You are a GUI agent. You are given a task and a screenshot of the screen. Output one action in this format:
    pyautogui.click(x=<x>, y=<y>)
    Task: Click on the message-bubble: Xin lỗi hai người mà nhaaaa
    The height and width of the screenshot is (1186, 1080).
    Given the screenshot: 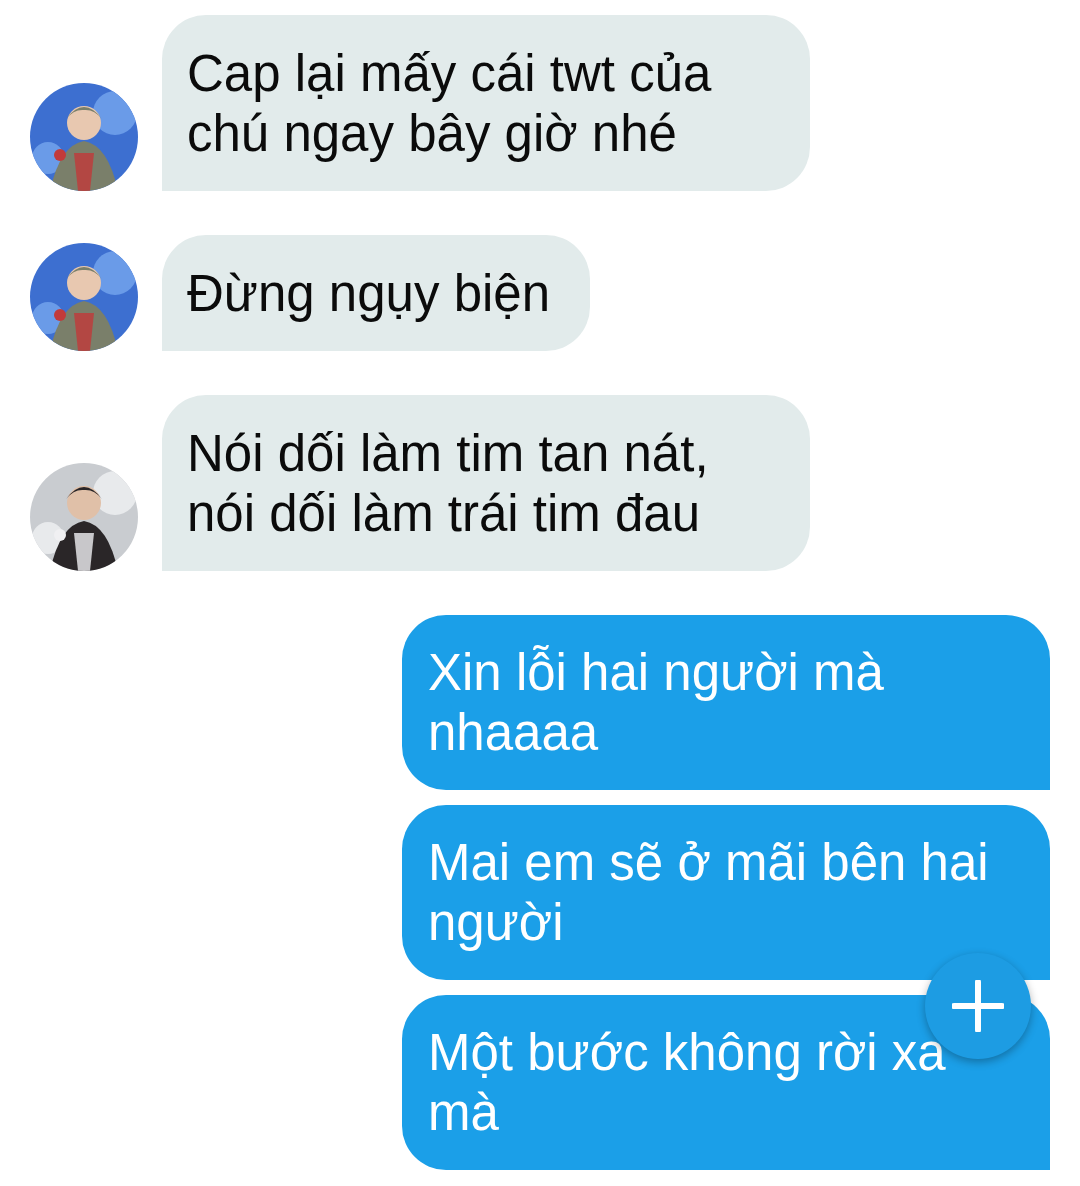 What is the action you would take?
    pyautogui.click(x=726, y=702)
    